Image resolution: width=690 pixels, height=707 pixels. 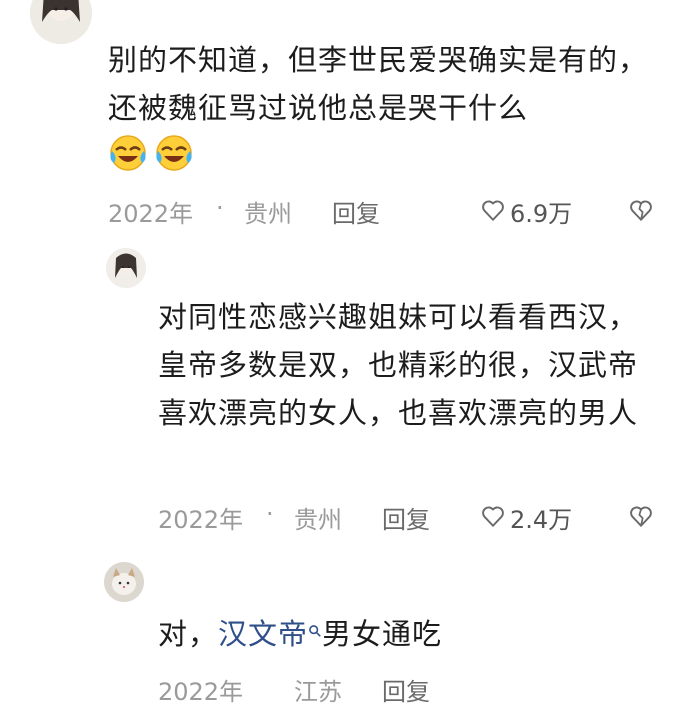 I want to click on search-link: 汉文帝, so click(x=263, y=634).